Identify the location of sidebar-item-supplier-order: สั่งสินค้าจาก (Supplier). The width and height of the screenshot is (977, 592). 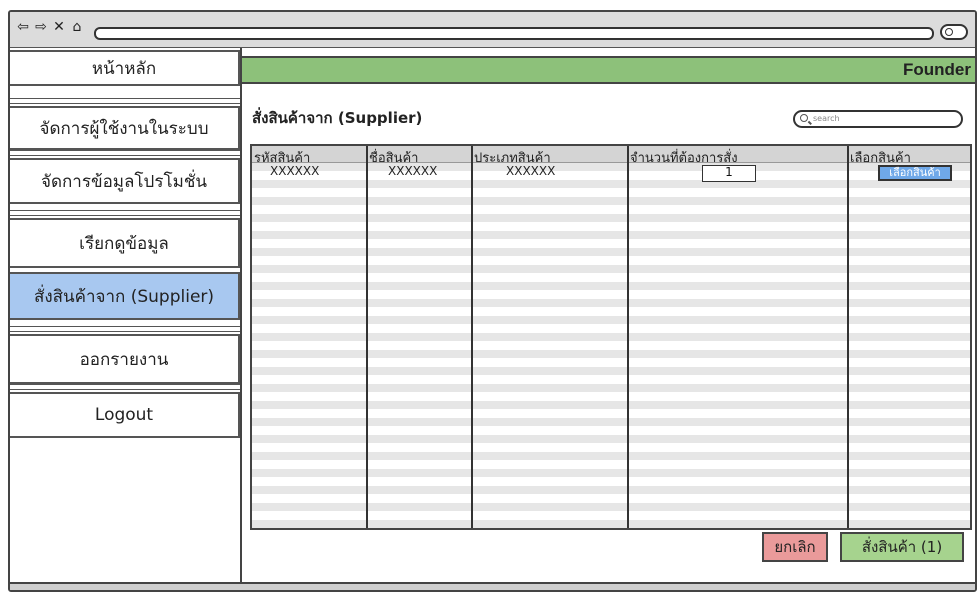
(125, 296).